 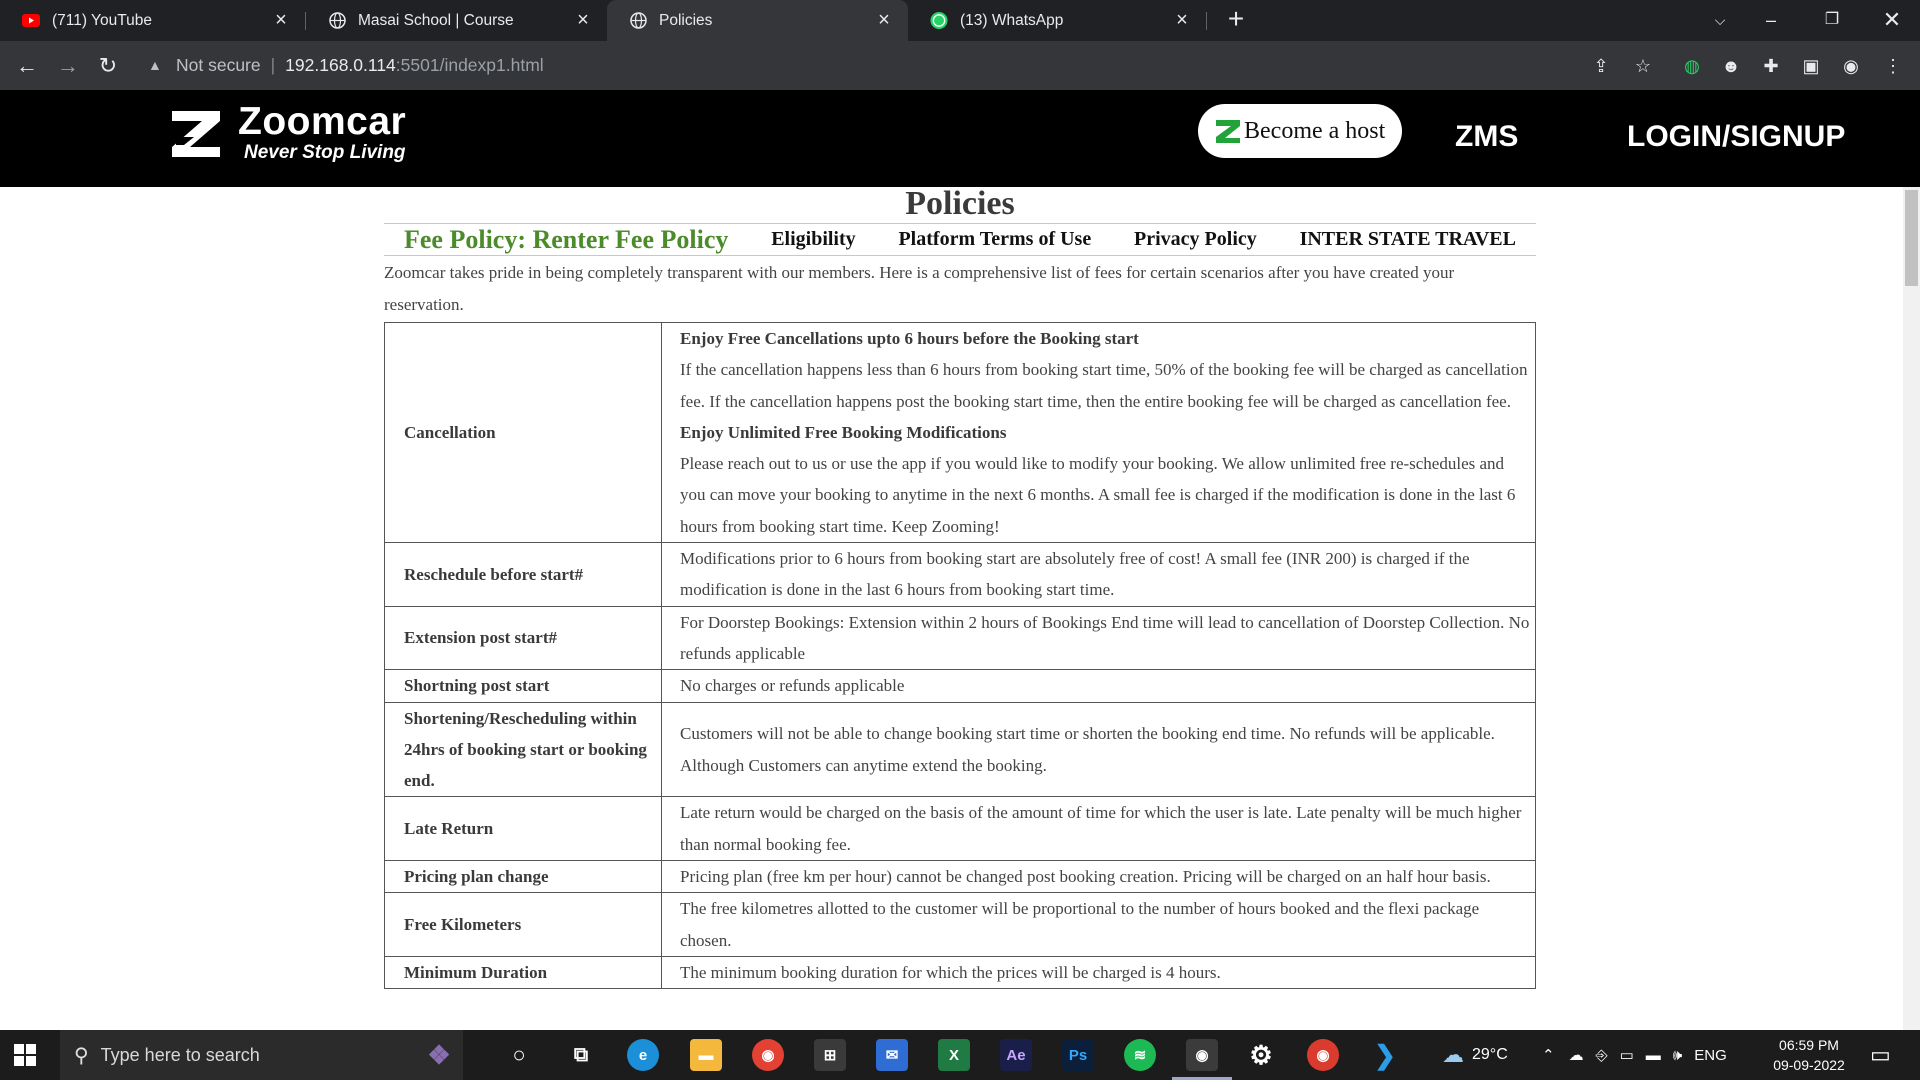 What do you see at coordinates (1548, 1055) in the screenshot?
I see `chevron-up-icon: ⌃` at bounding box center [1548, 1055].